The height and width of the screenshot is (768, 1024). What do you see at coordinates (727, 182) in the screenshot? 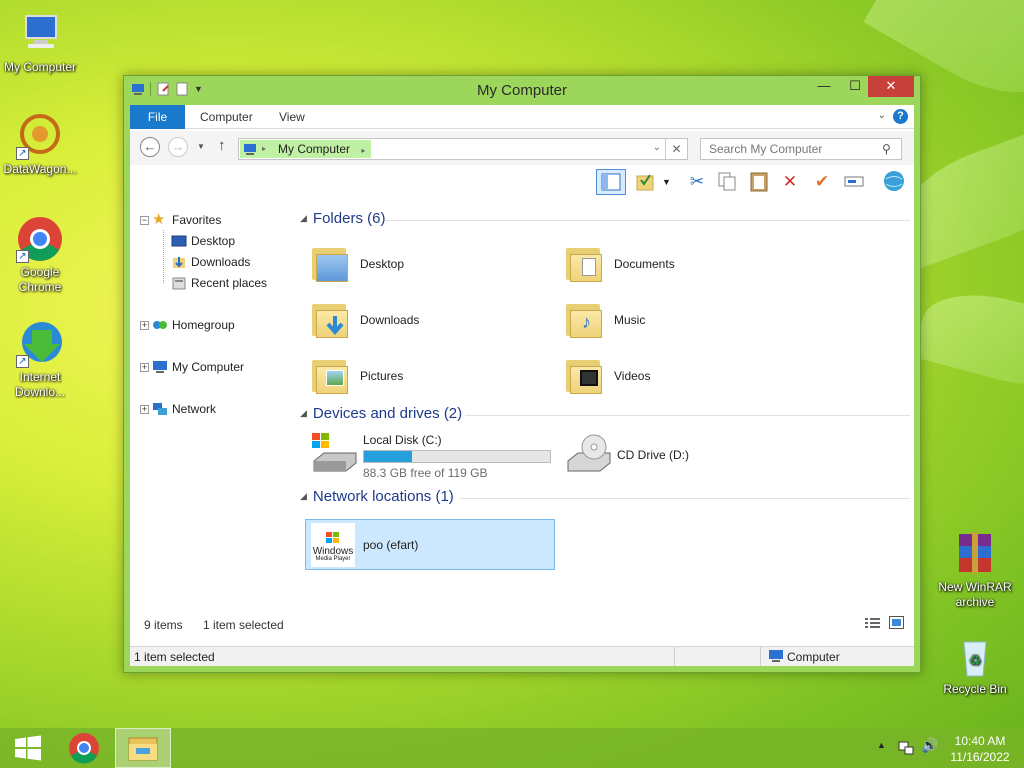
I see `copy-icon` at bounding box center [727, 182].